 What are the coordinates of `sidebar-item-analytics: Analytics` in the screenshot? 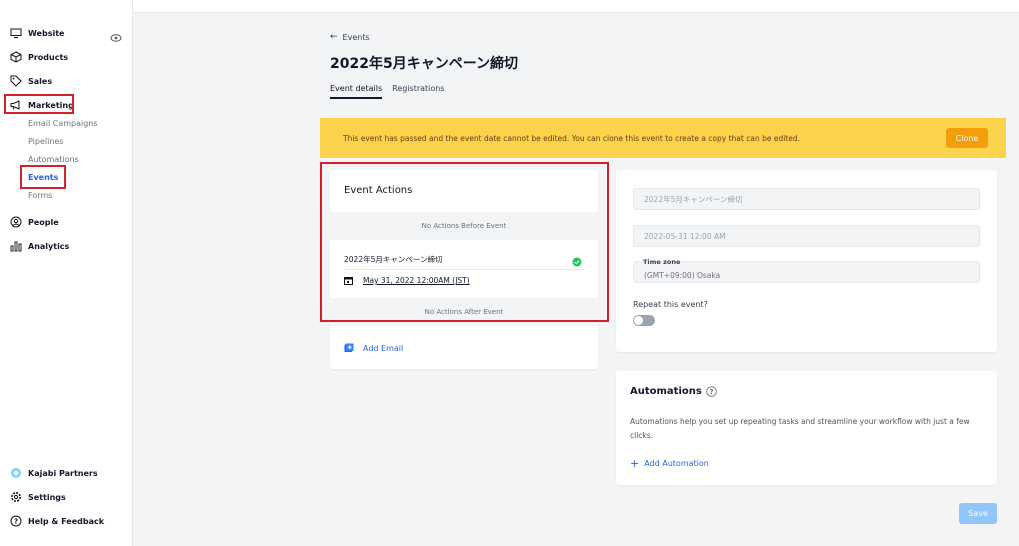 It's located at (39, 246).